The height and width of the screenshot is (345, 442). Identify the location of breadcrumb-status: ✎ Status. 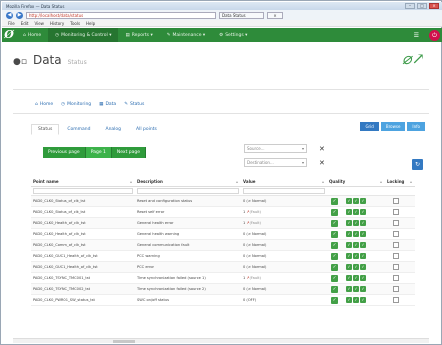
(134, 104).